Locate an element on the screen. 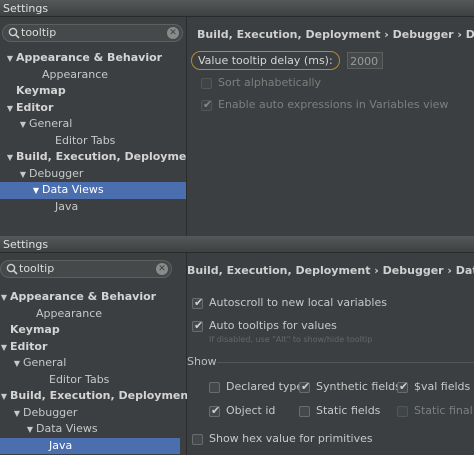 This screenshot has height=455, width=474. auto-tooltips-checkbox: Auto tooltips for values is located at coordinates (264, 325).